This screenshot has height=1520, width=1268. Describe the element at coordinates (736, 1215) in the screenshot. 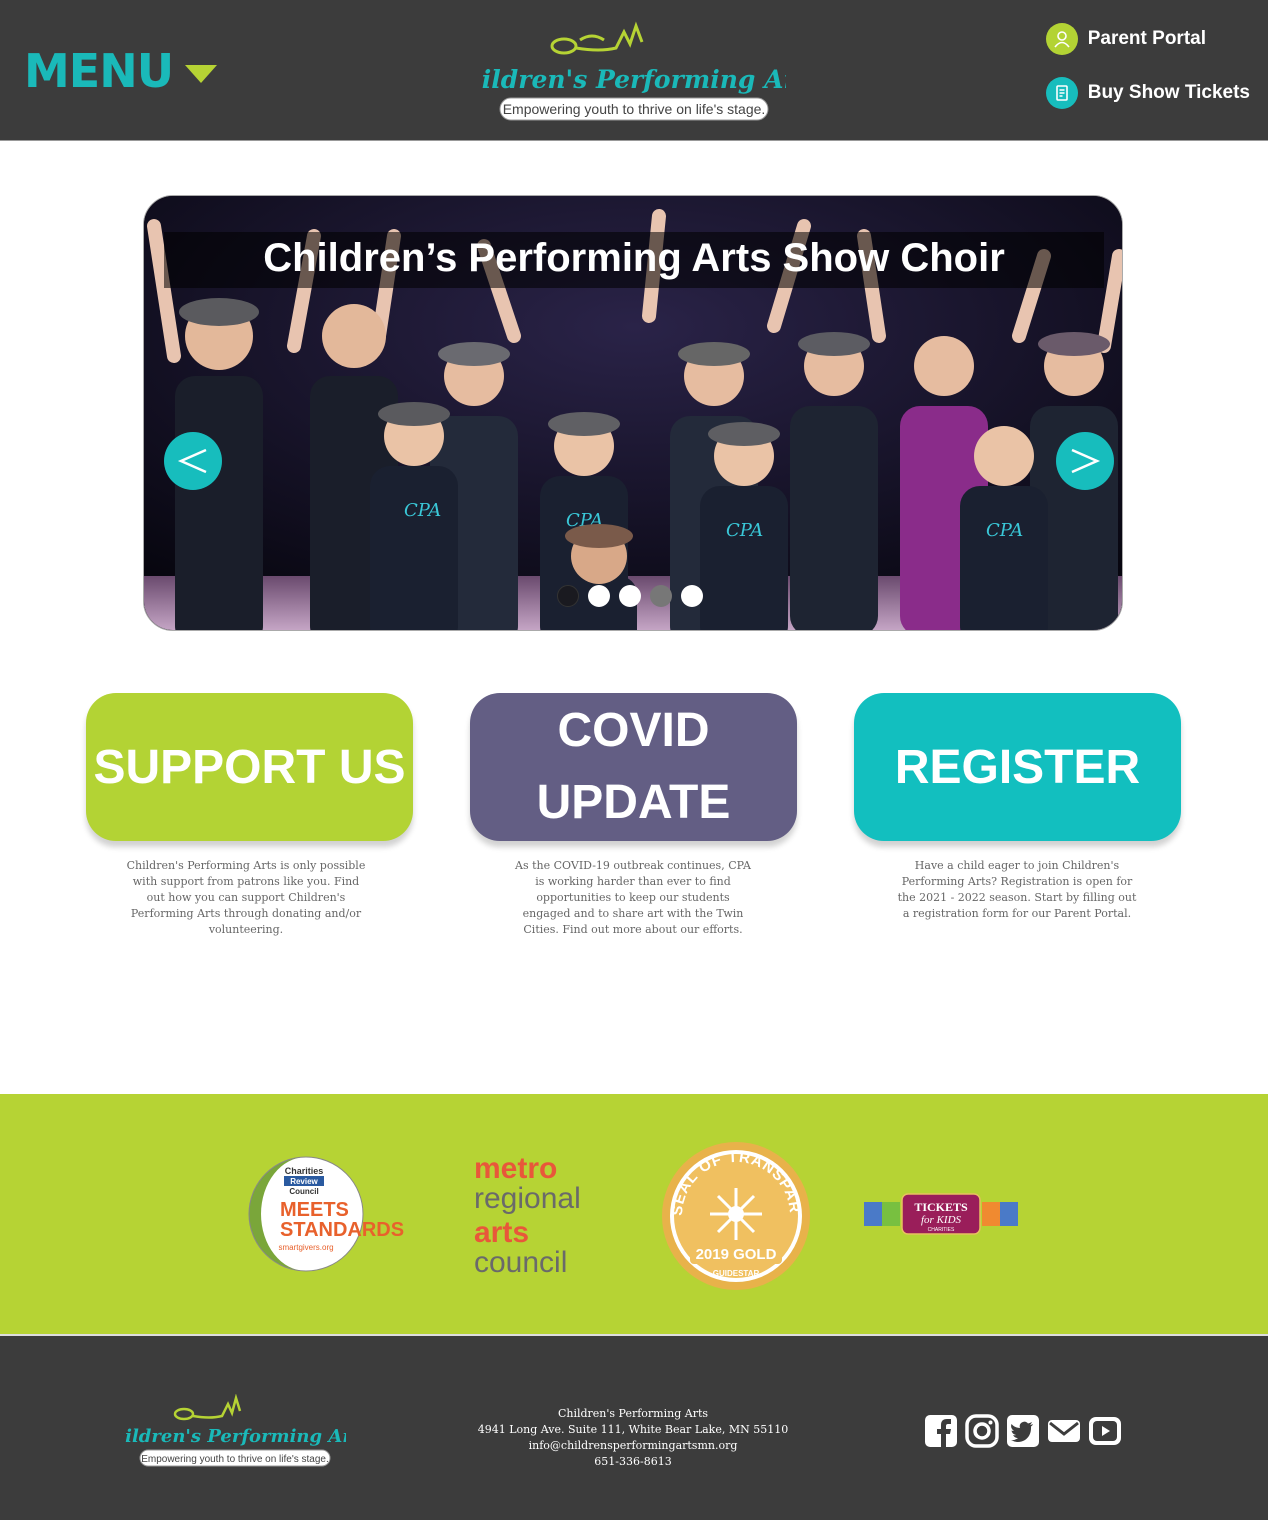

I see `guidestar-seal-logo: SEAL OF TRANSPARENCY 2019 GOLD GUIDESTAR` at that location.